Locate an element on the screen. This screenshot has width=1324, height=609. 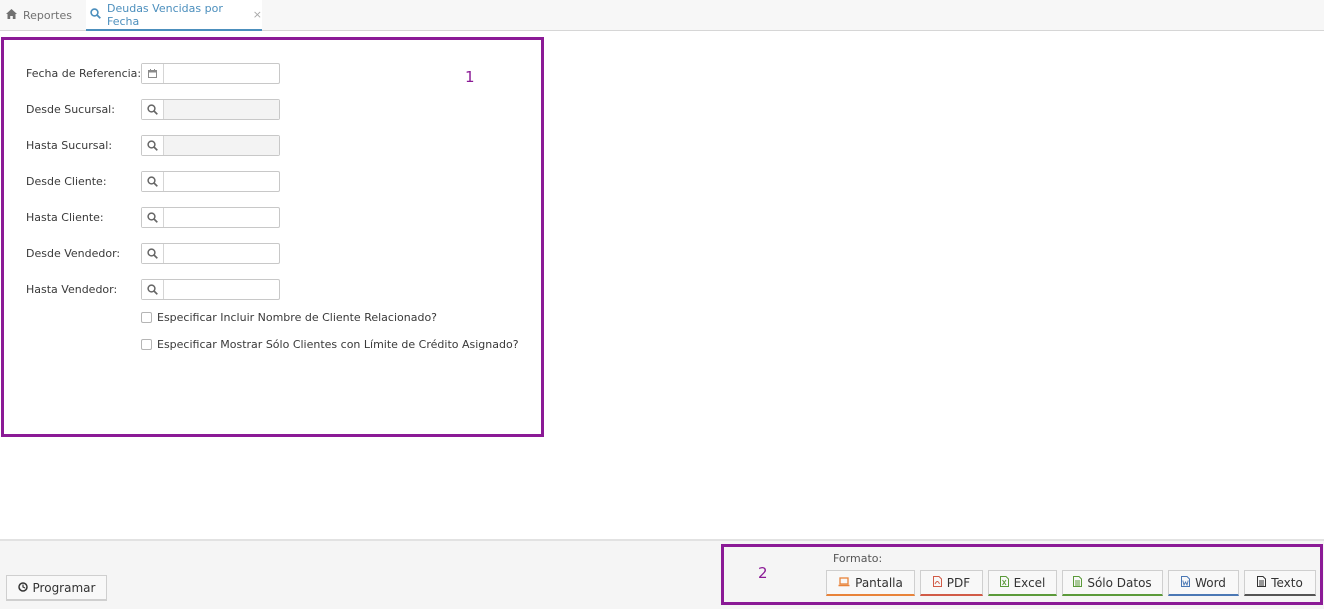
field-row-hasta-cliente: Hasta Cliente: is located at coordinates (156, 217).